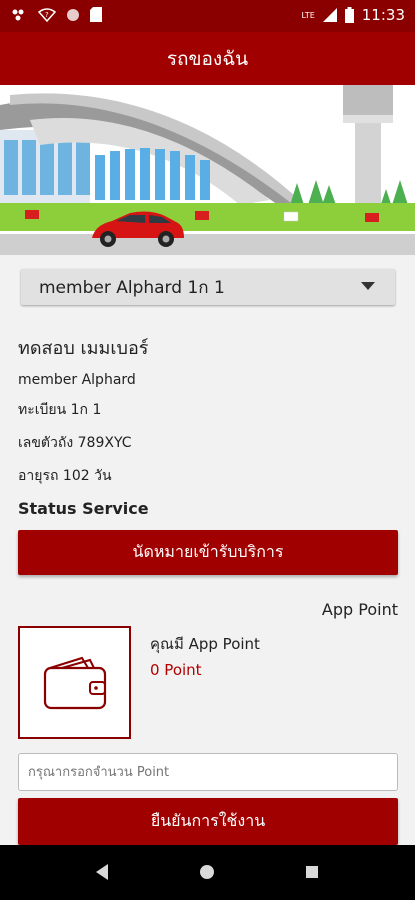  I want to click on recent-apps-icon, so click(312, 872).